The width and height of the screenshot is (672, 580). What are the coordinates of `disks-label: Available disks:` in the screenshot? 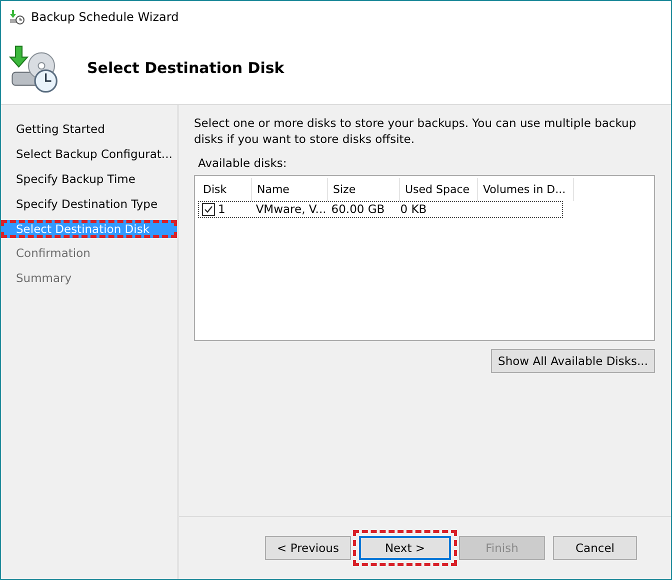 It's located at (243, 163).